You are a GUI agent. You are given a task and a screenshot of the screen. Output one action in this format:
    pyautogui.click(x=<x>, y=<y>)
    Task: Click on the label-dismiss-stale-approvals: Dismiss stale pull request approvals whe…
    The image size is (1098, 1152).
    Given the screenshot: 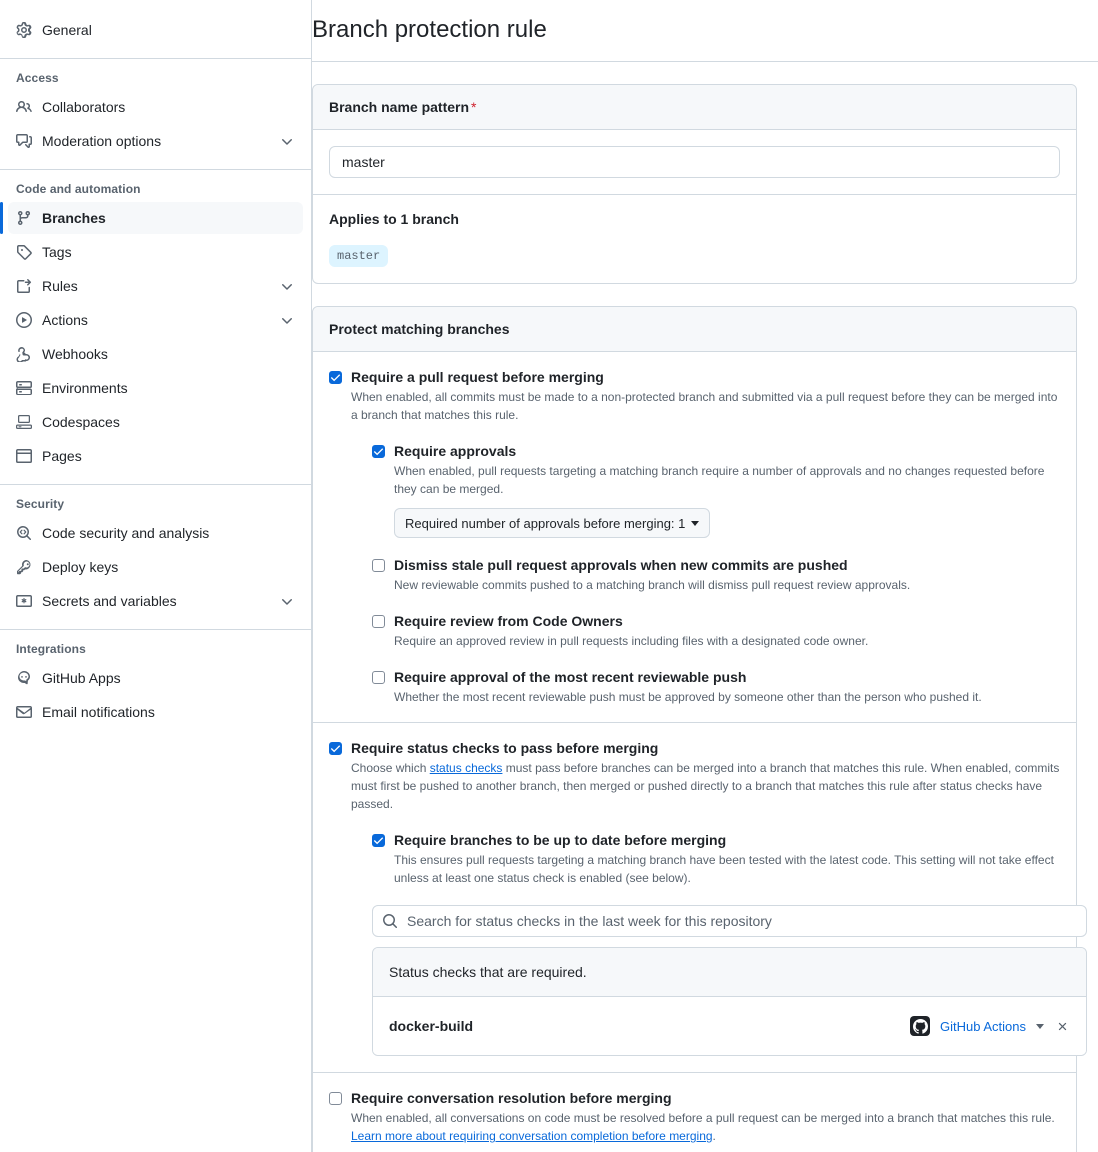 What is the action you would take?
    pyautogui.click(x=621, y=565)
    